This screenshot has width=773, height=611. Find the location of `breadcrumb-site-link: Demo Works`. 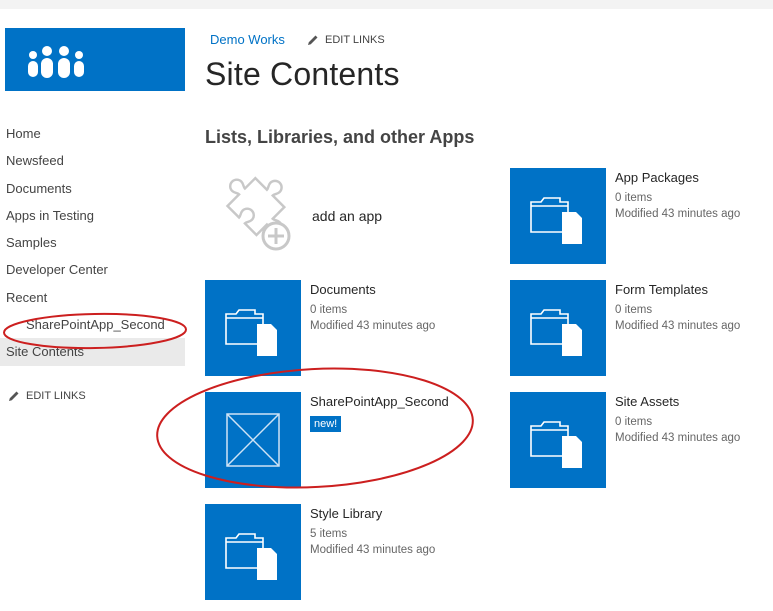

breadcrumb-site-link: Demo Works is located at coordinates (247, 39).